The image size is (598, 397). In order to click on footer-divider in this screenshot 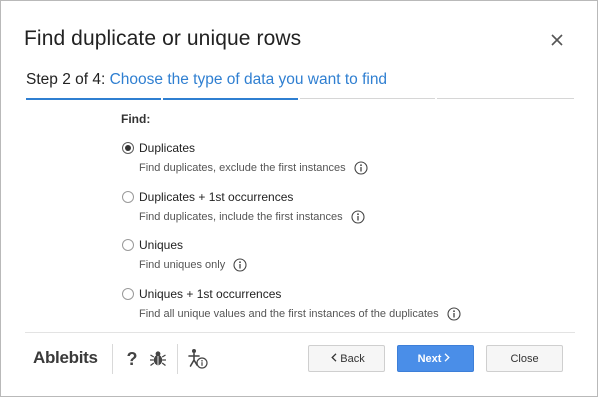, I will do `click(300, 332)`.